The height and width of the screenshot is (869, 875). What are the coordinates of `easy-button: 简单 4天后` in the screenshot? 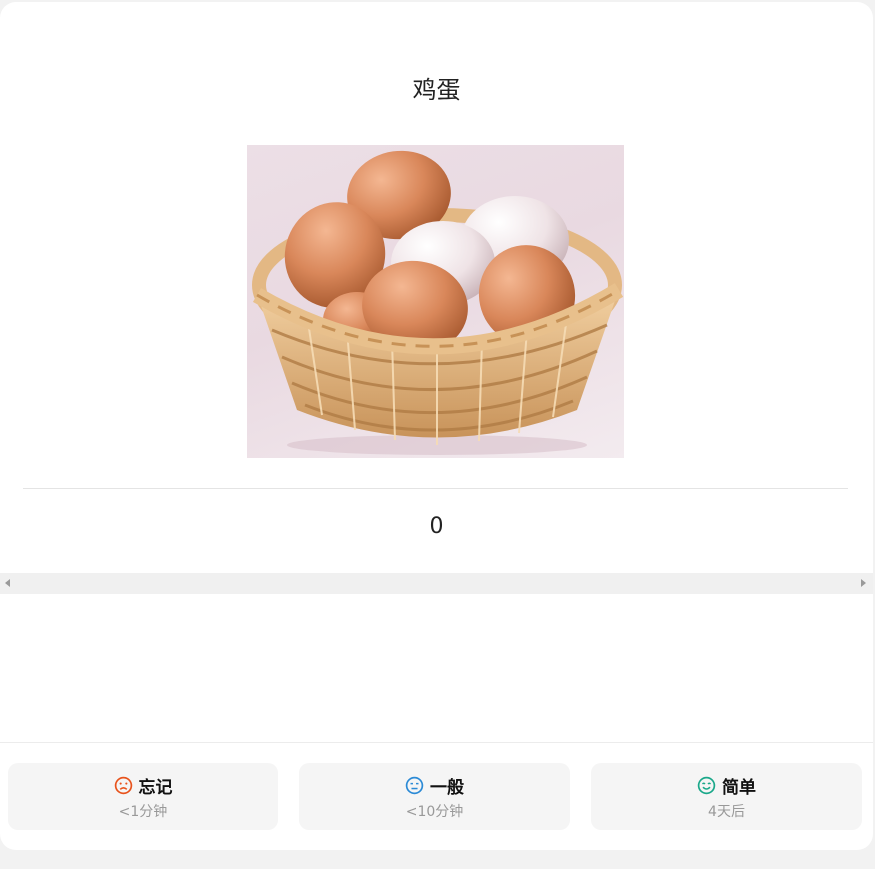 It's located at (726, 796).